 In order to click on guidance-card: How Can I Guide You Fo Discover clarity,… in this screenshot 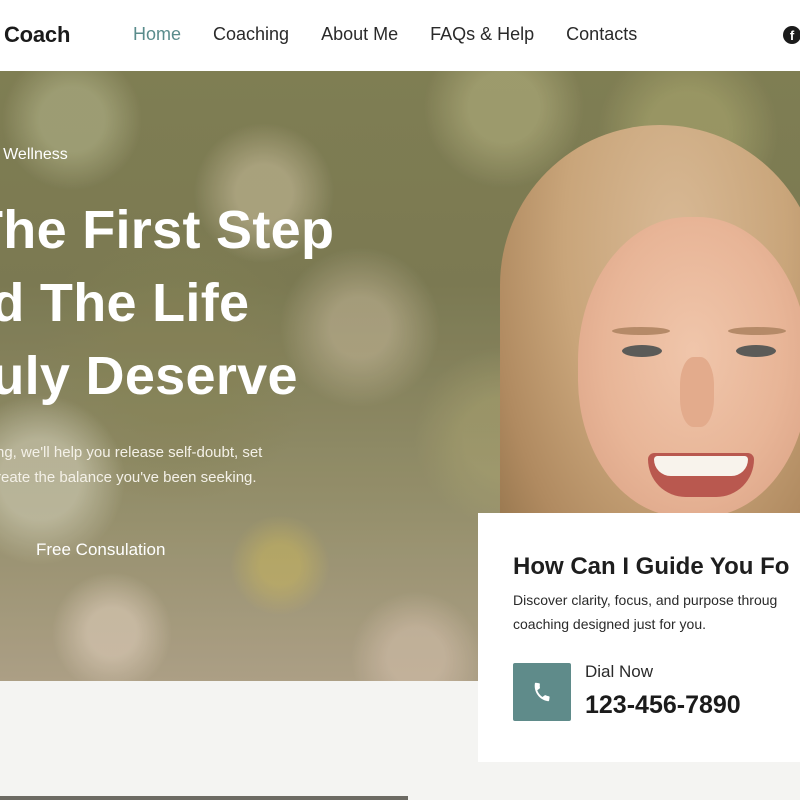, I will do `click(639, 637)`.